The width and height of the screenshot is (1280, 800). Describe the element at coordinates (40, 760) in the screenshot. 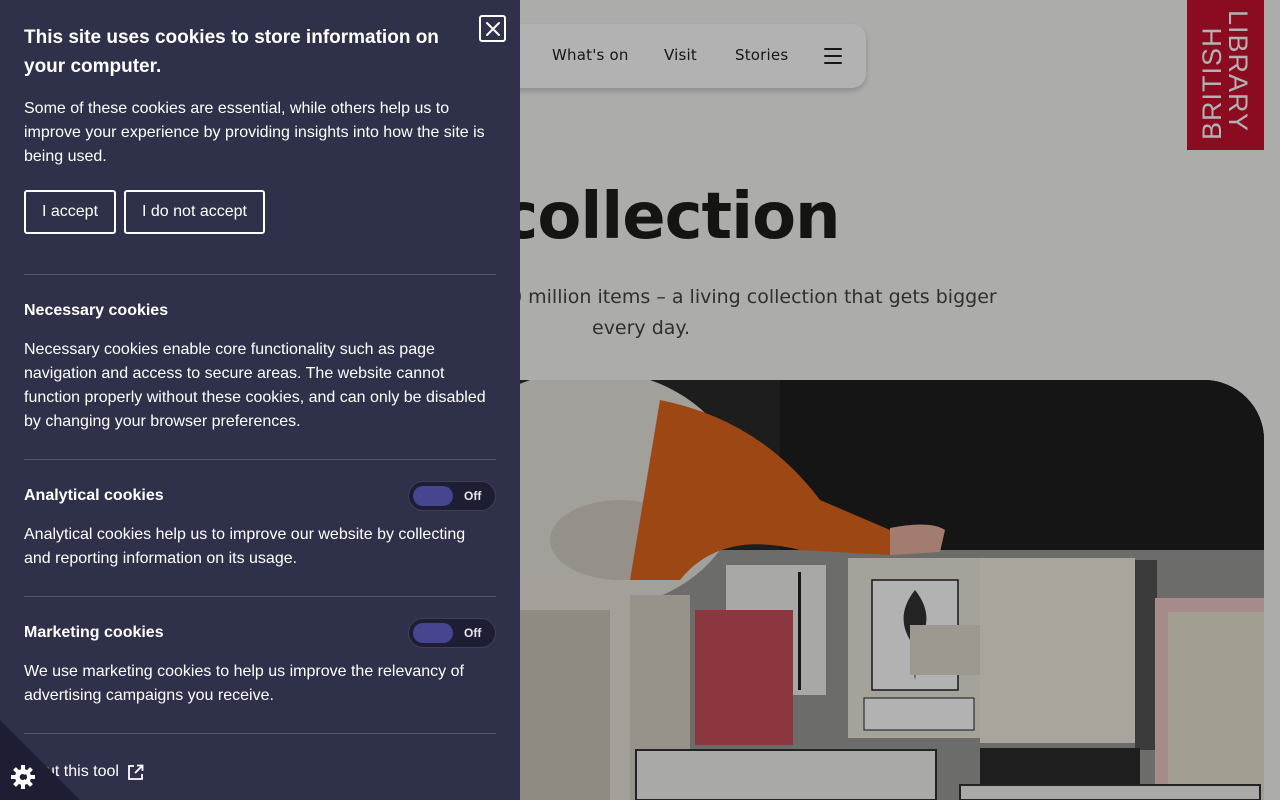

I see `cookie-settings-button` at that location.